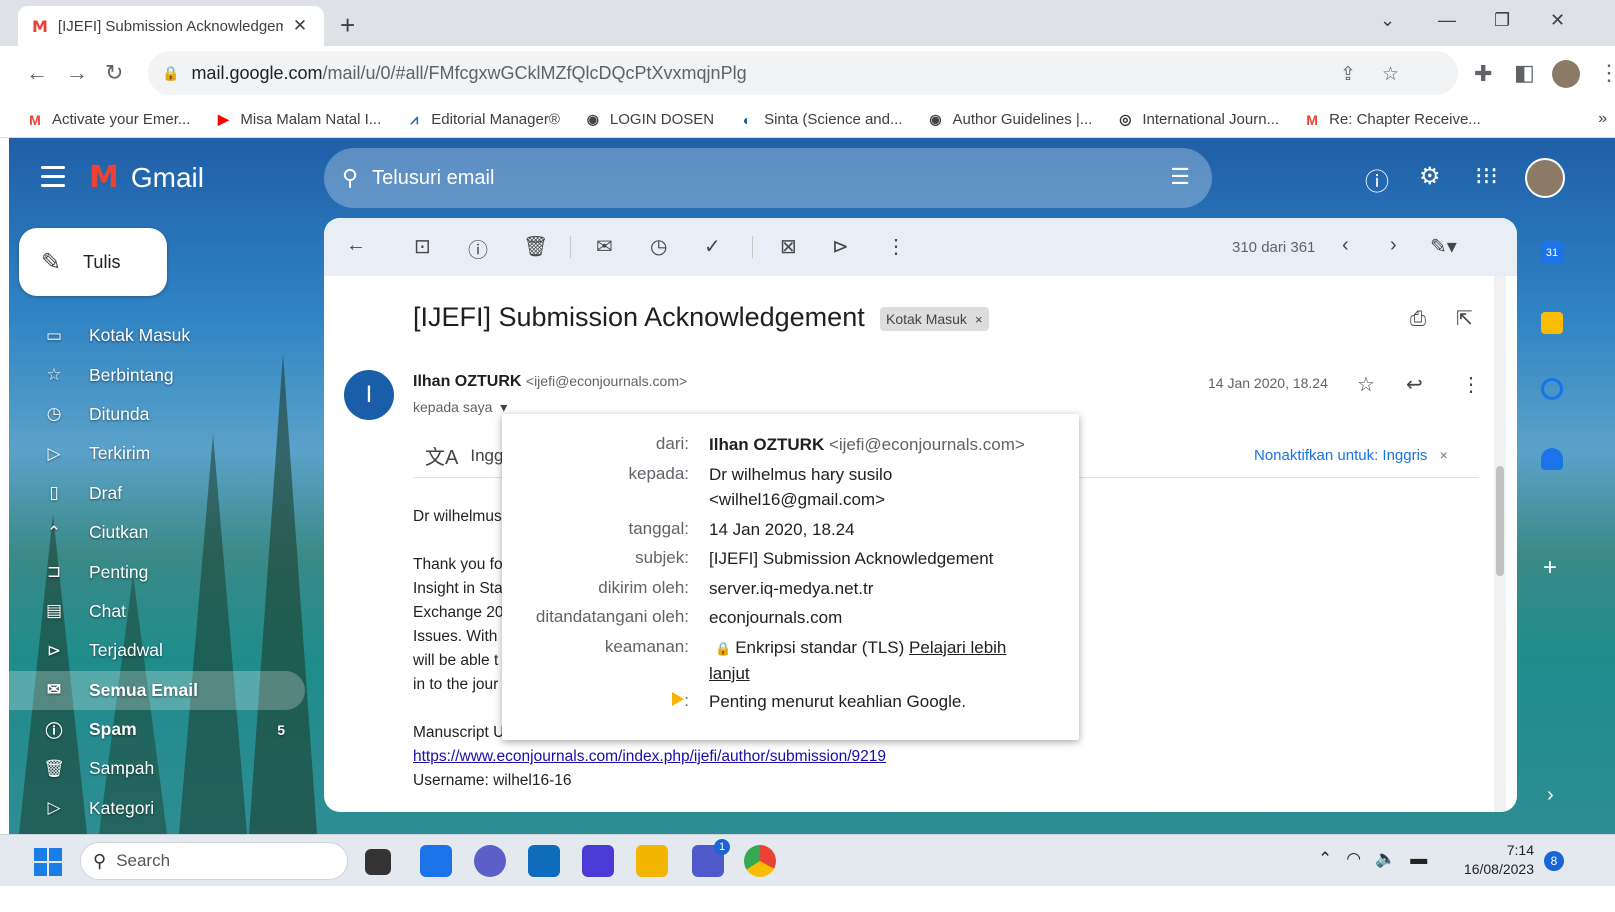 The height and width of the screenshot is (912, 1615). I want to click on input-tools-icon: ✎▾, so click(1443, 246).